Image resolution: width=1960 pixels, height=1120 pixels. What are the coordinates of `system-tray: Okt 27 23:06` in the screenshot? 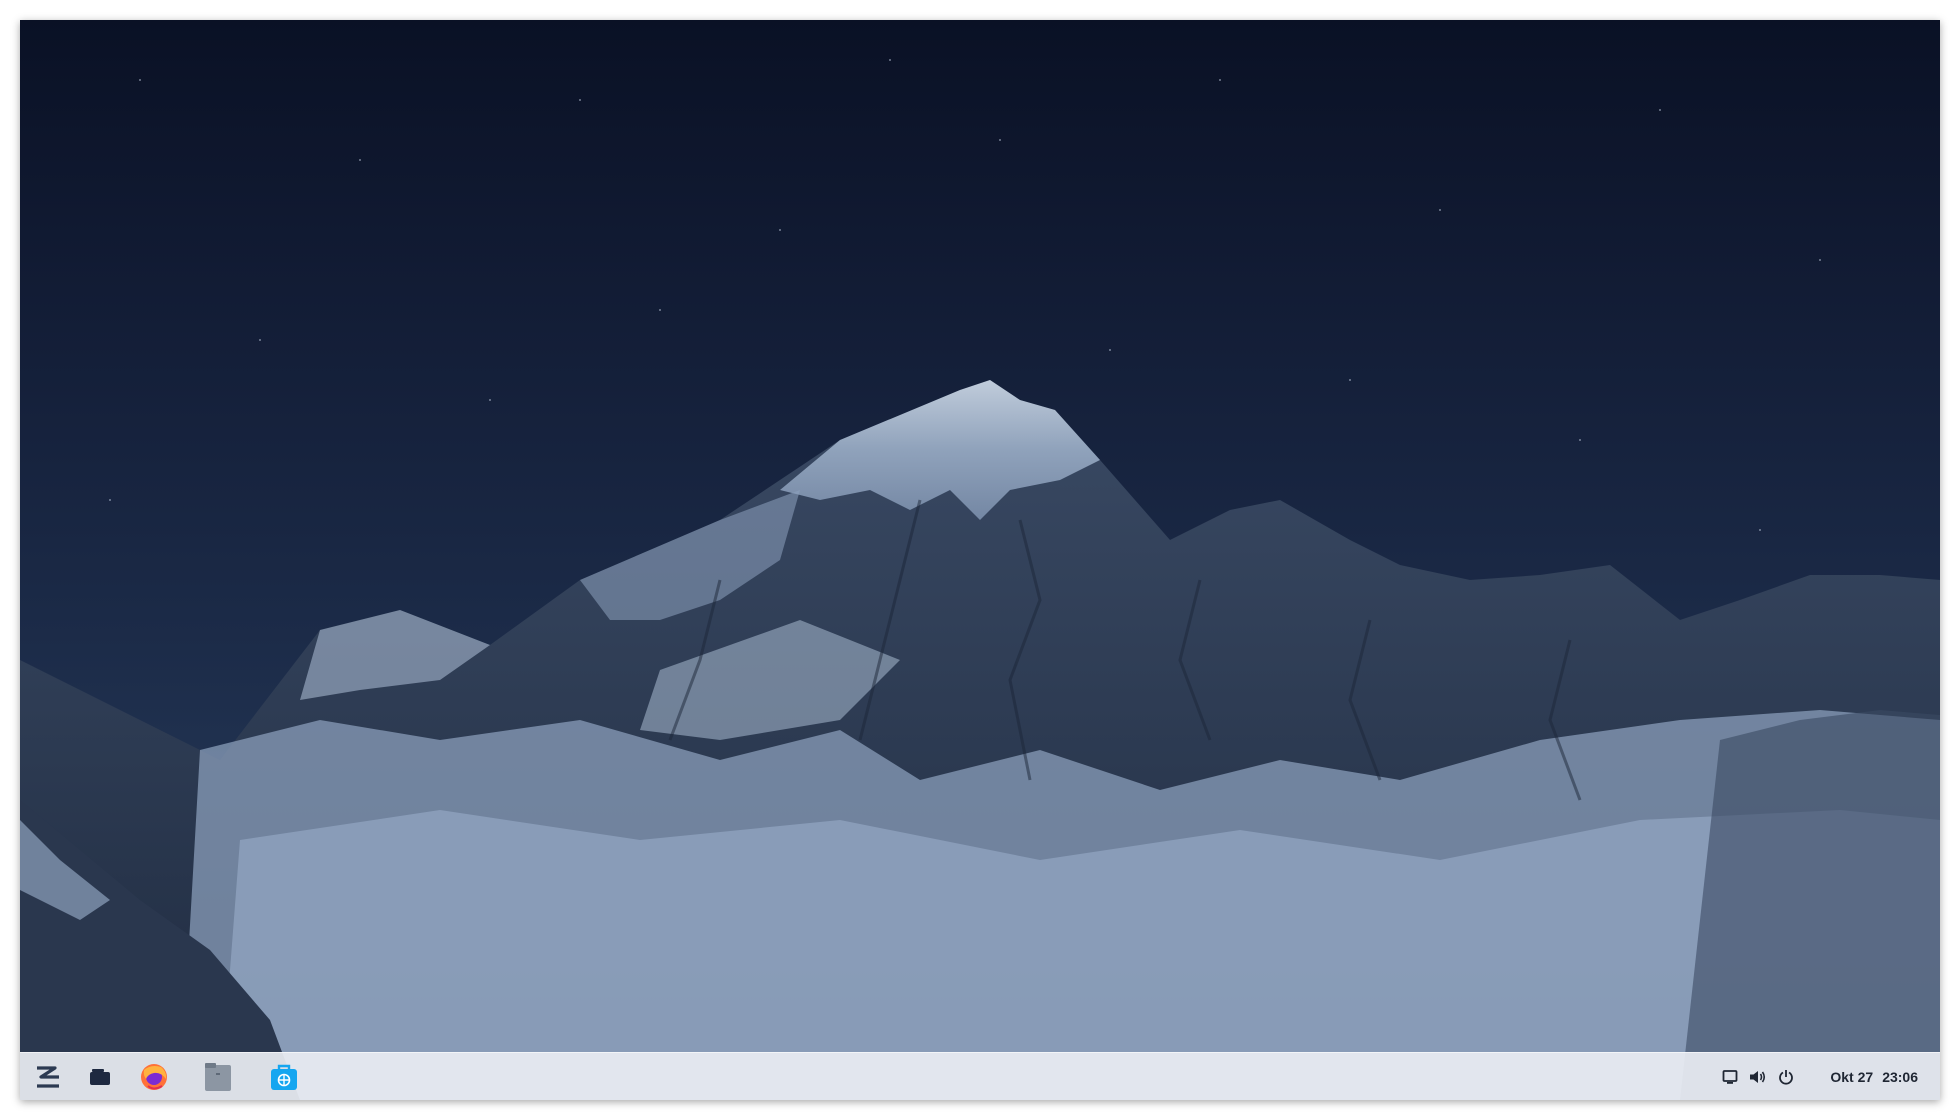 It's located at (1828, 1076).